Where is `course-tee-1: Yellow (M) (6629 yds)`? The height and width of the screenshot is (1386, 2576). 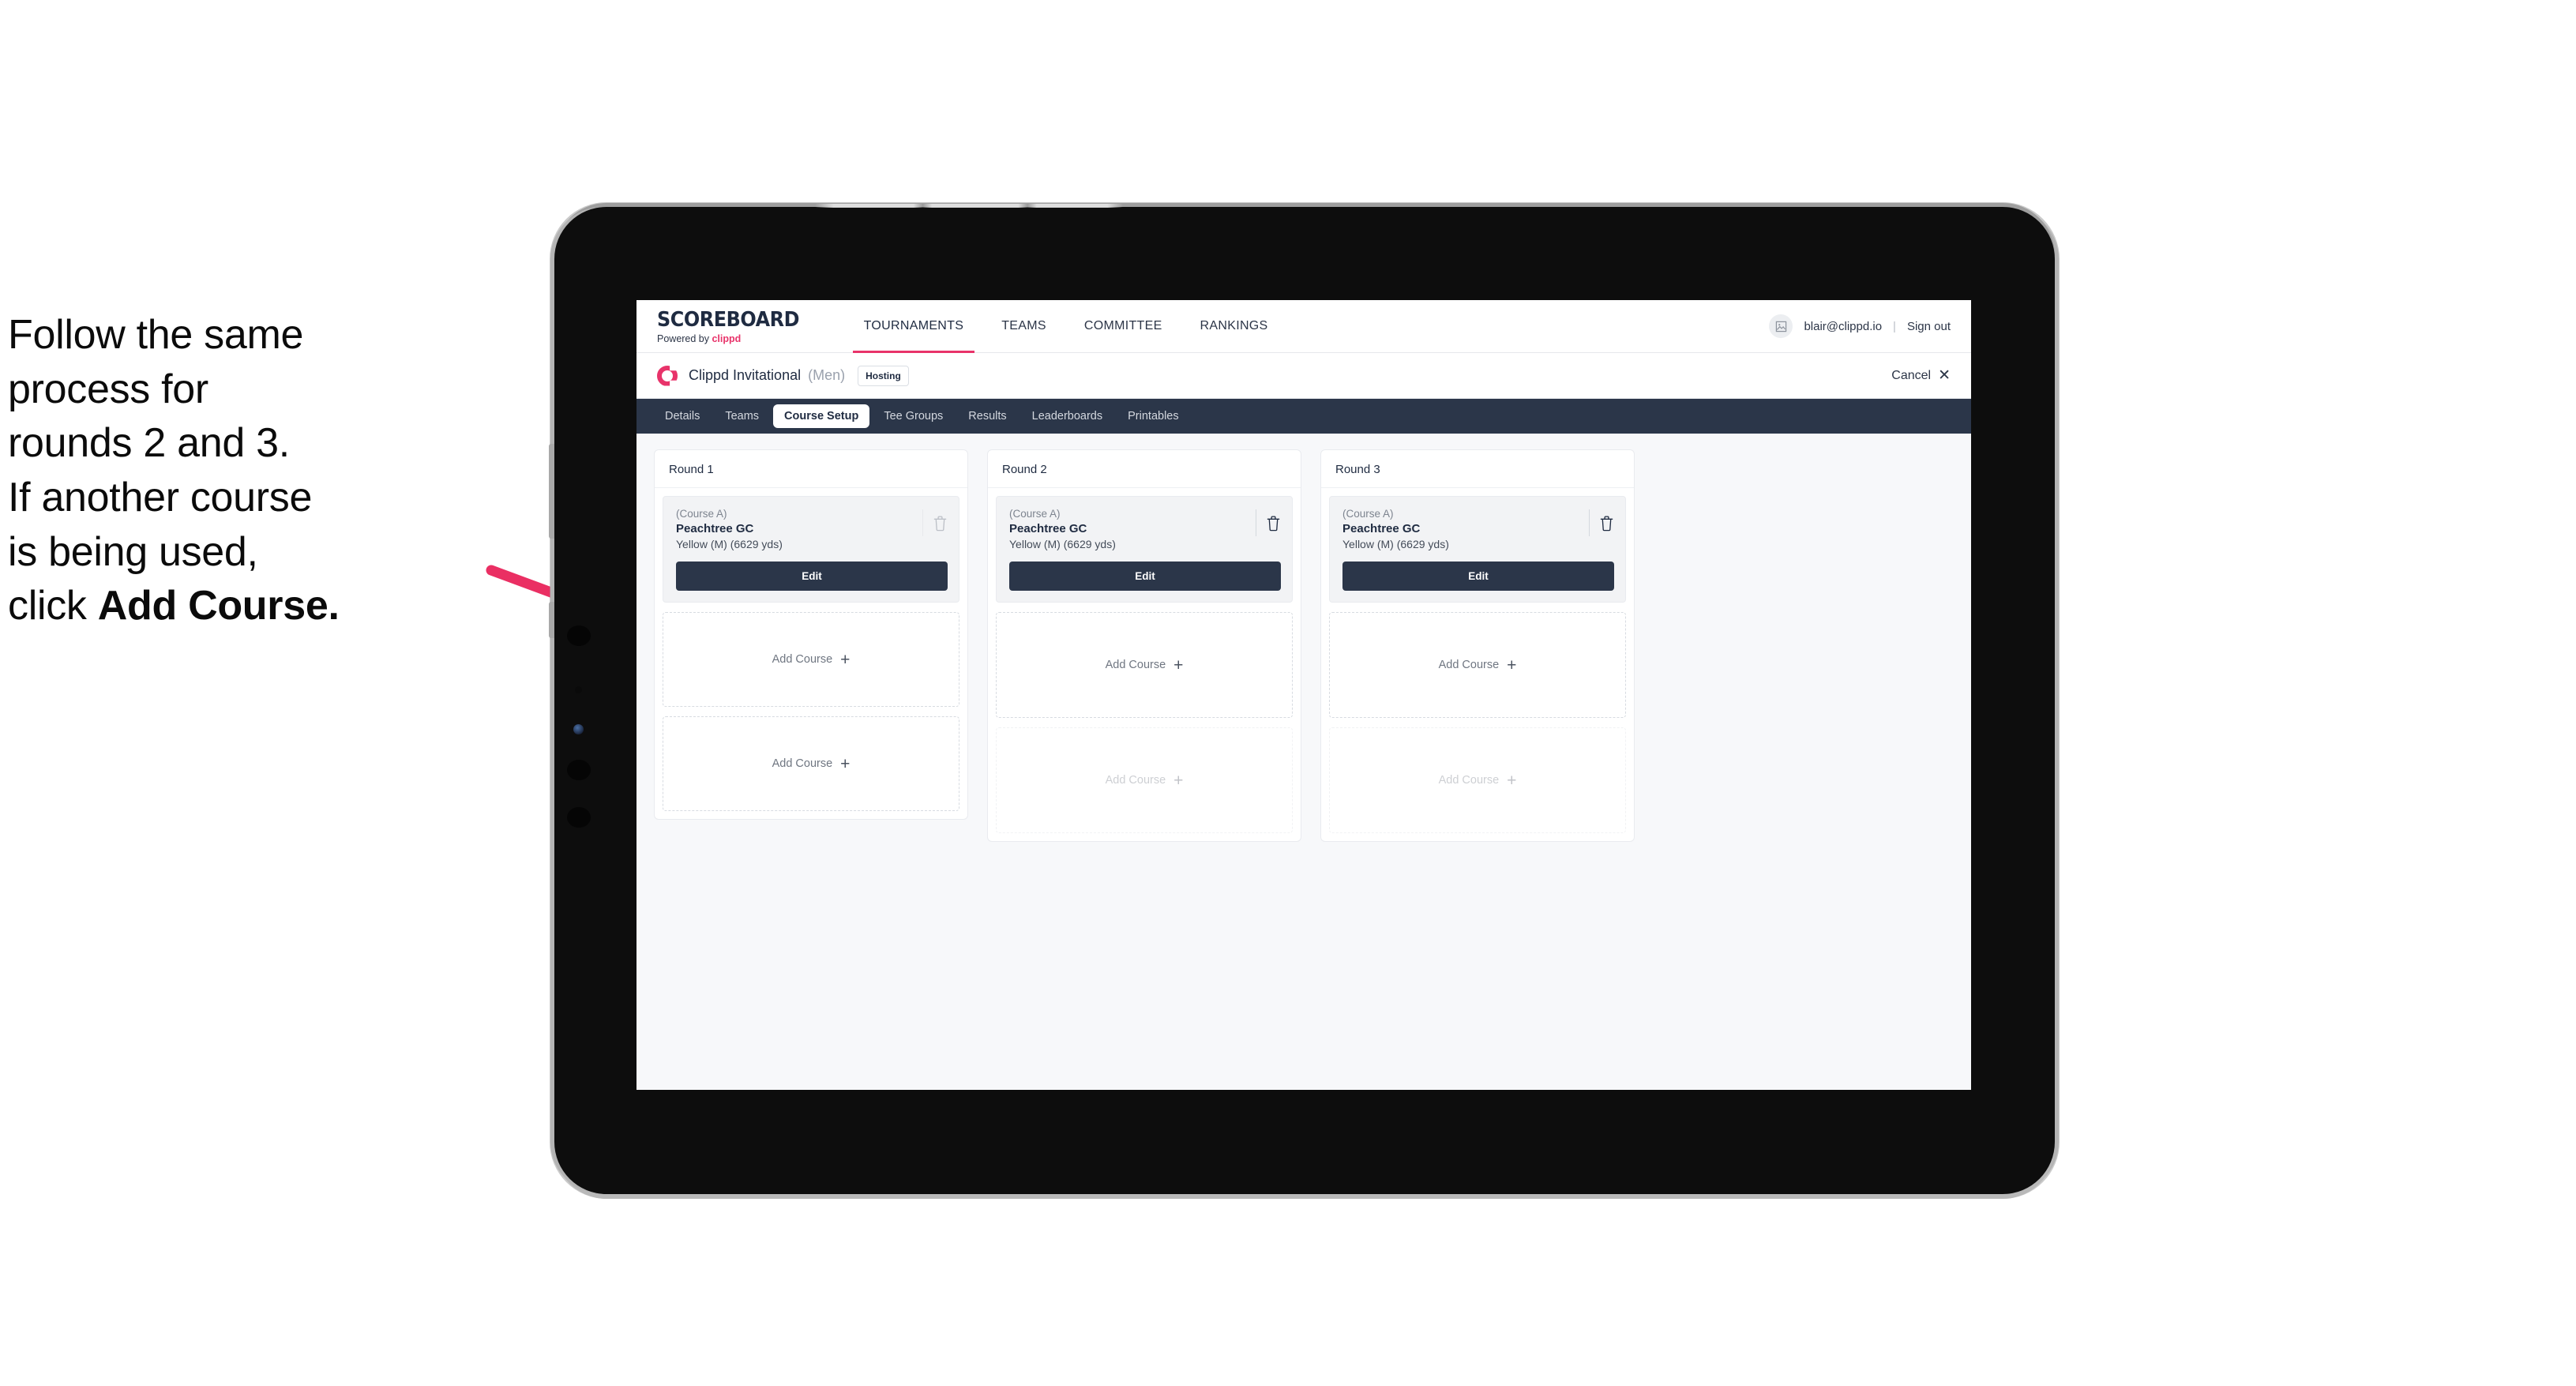
course-tee-1: Yellow (M) (6629 yds) is located at coordinates (729, 544).